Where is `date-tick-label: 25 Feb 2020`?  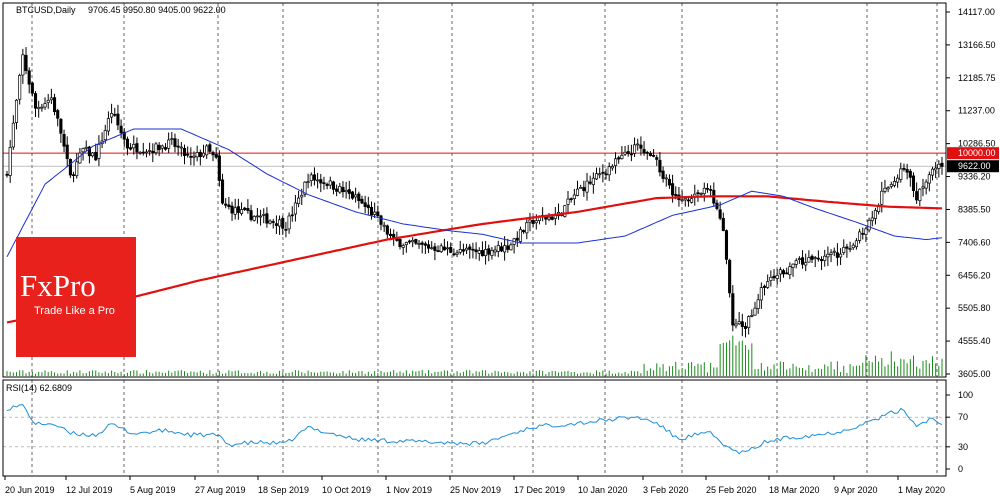
date-tick-label: 25 Feb 2020 is located at coordinates (731, 490).